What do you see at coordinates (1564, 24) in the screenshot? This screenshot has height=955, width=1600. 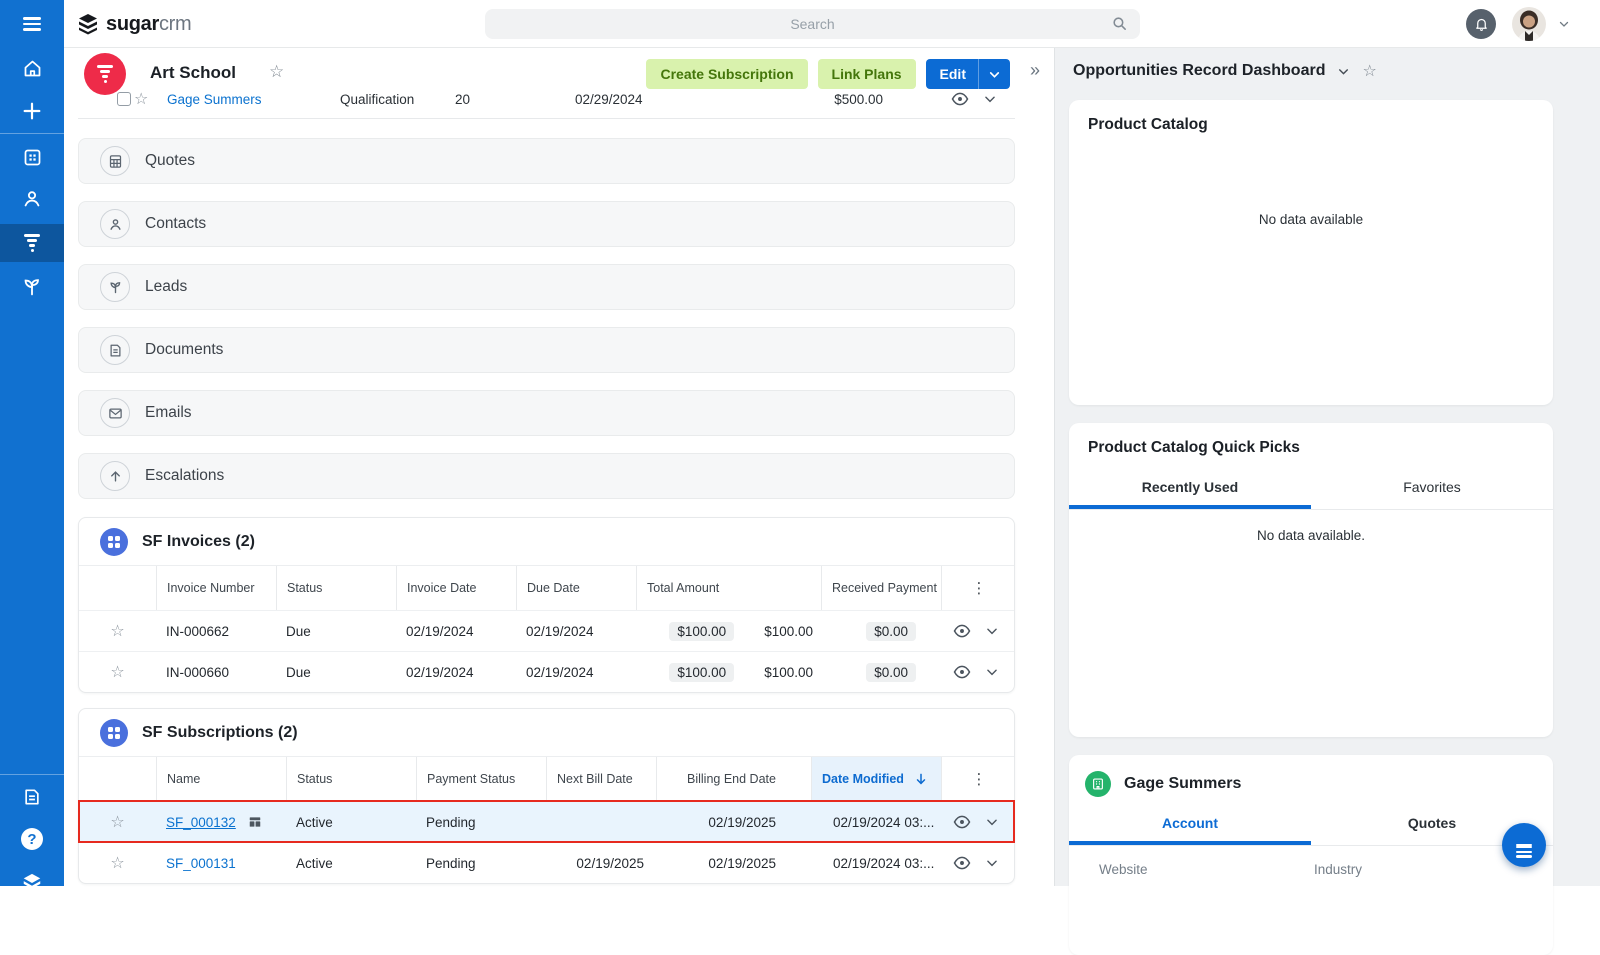 I see `user-menu-caret-icon` at bounding box center [1564, 24].